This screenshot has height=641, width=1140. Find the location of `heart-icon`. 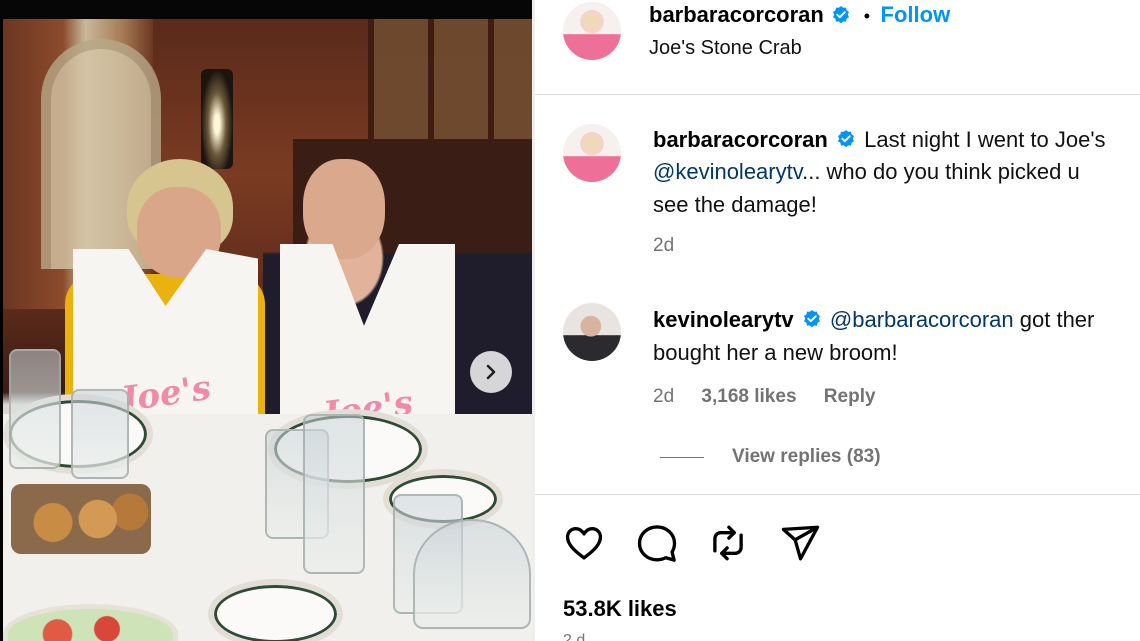

heart-icon is located at coordinates (584, 543).